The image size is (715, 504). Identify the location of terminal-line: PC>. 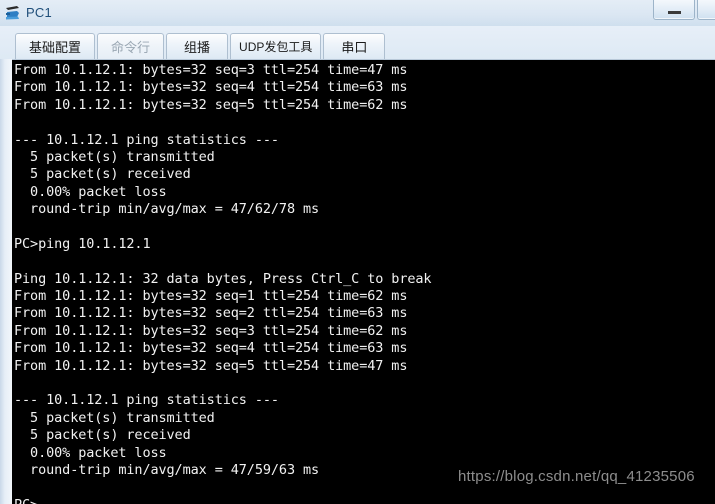
(364, 500).